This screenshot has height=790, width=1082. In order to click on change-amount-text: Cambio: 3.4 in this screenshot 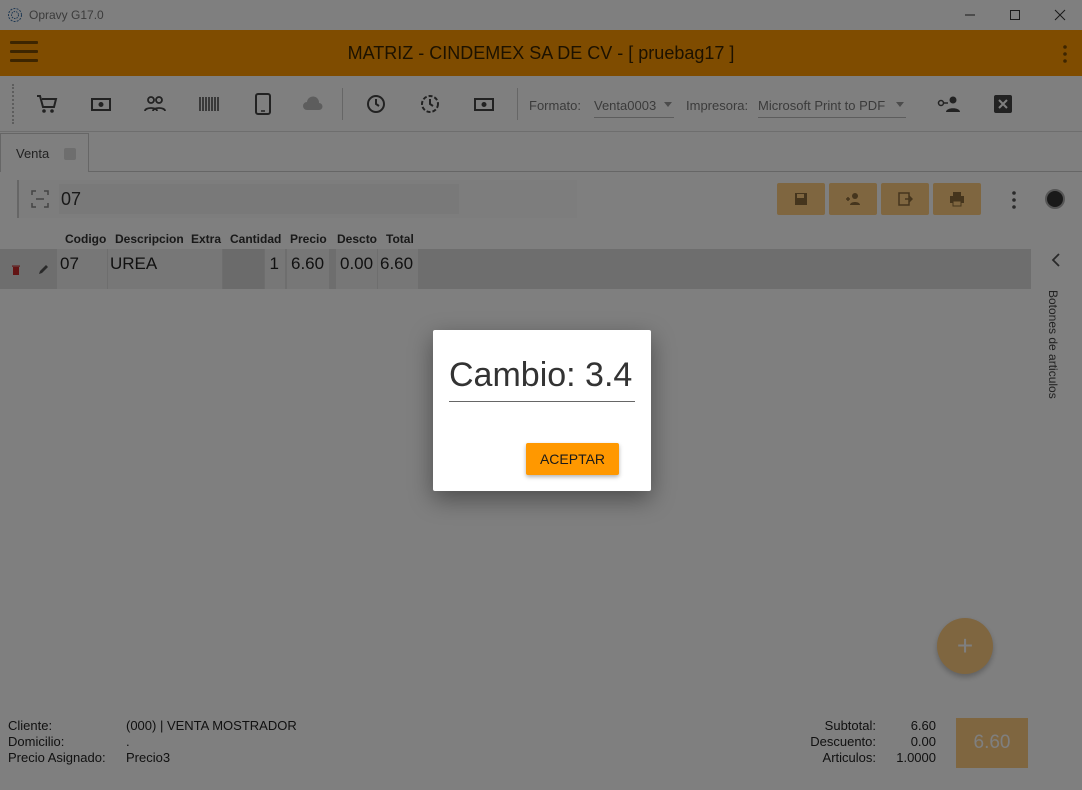, I will do `click(541, 375)`.